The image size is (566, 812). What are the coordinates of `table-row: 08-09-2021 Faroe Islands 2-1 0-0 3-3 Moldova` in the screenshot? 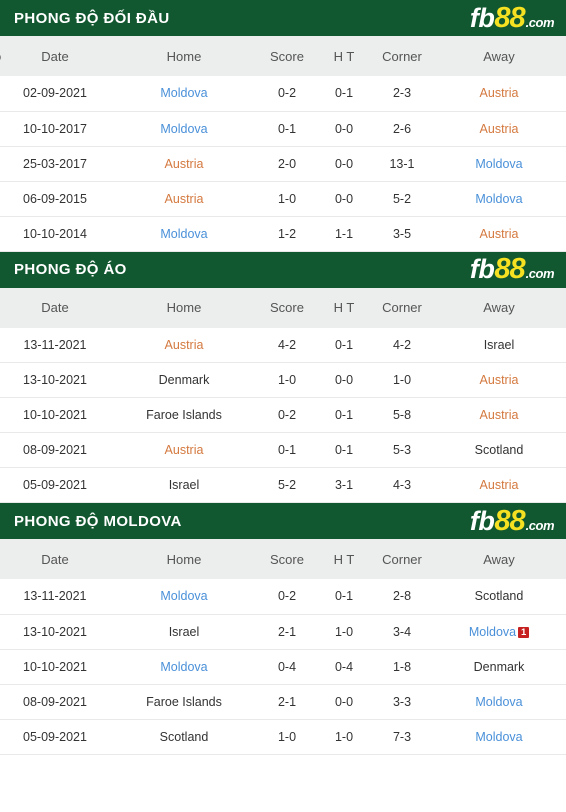 It's located at (283, 701).